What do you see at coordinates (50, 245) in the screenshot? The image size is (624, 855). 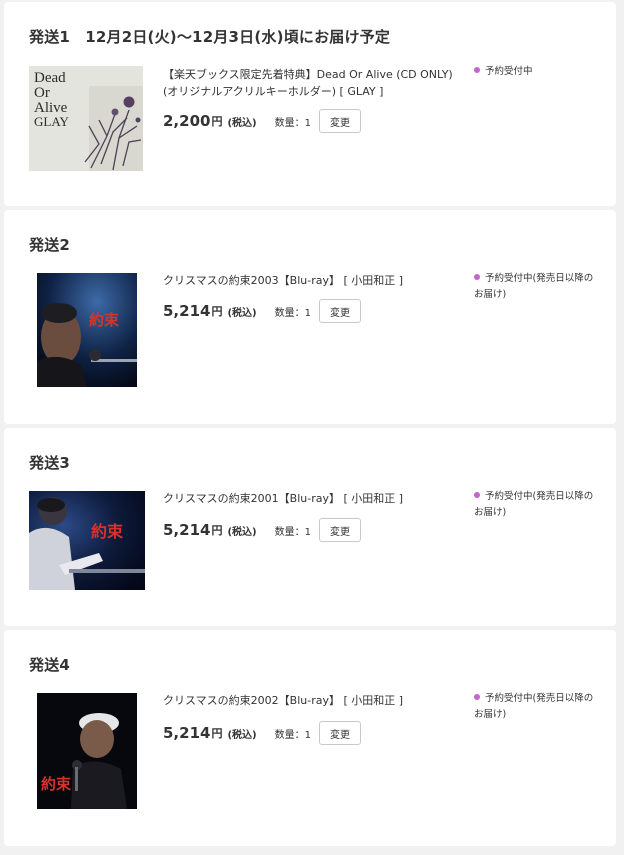 I see `shipment-title: 発送2` at bounding box center [50, 245].